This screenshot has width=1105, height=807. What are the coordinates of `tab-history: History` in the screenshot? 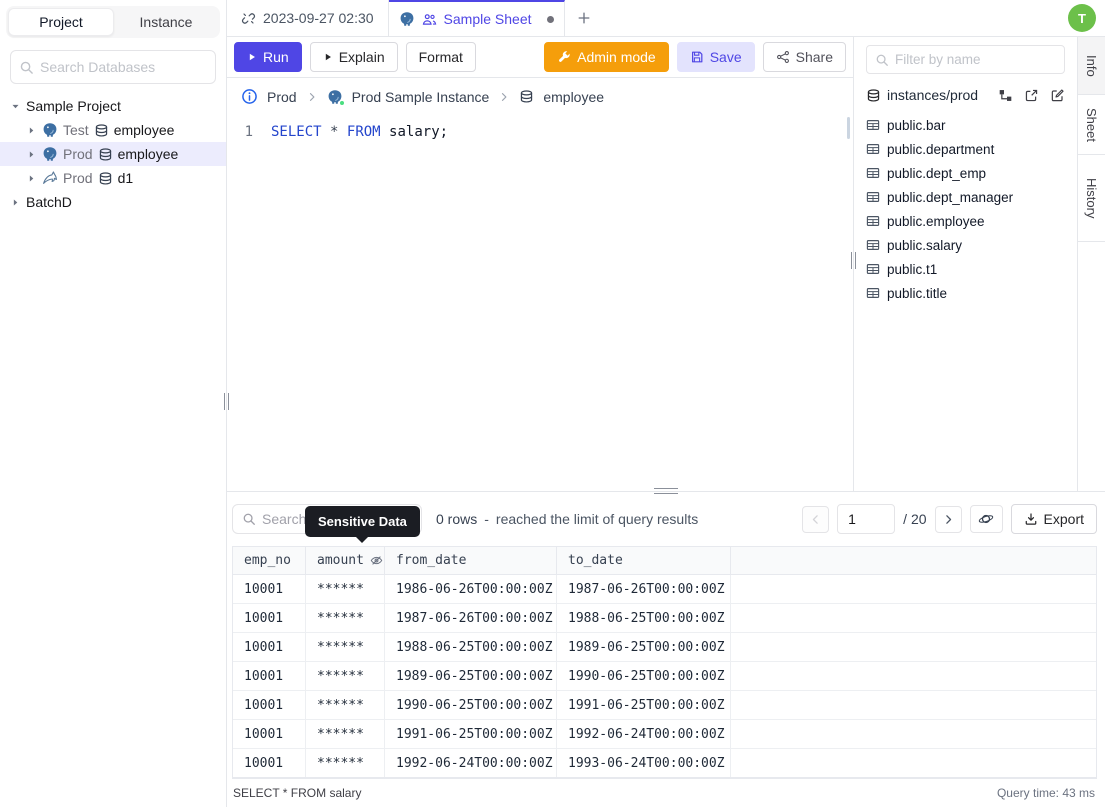 It's located at (1091, 198).